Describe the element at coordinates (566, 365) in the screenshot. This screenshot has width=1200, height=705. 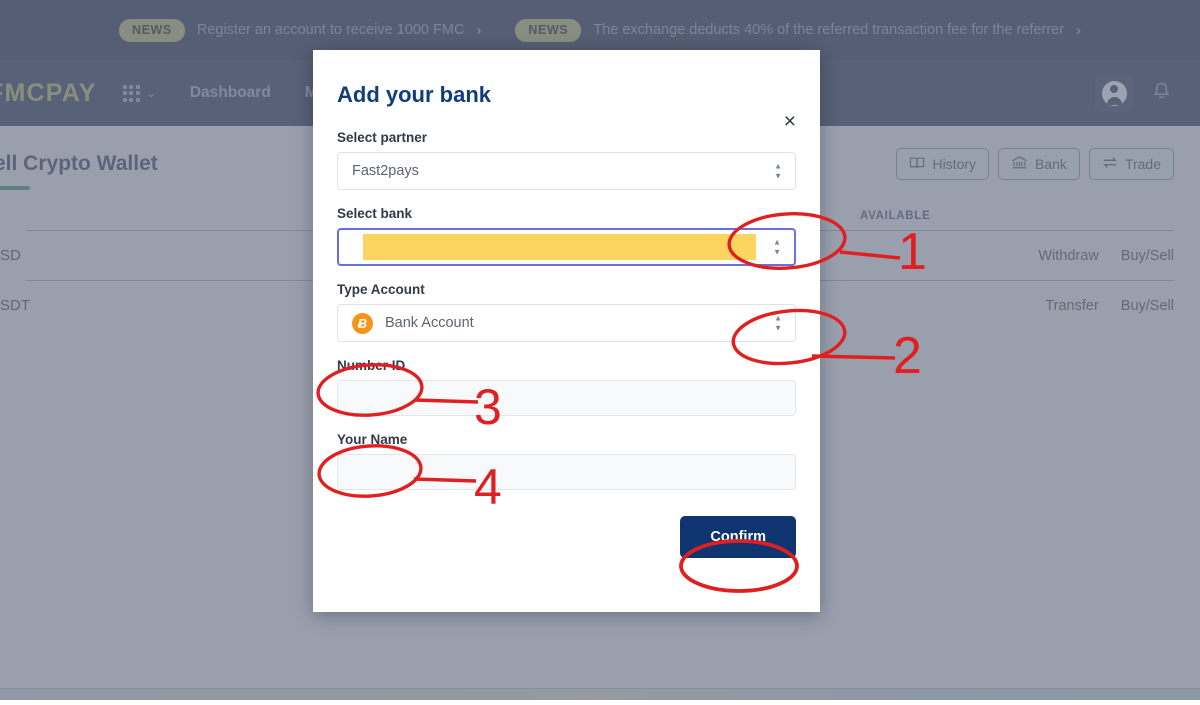
I see `number-id-label: Number ID` at that location.